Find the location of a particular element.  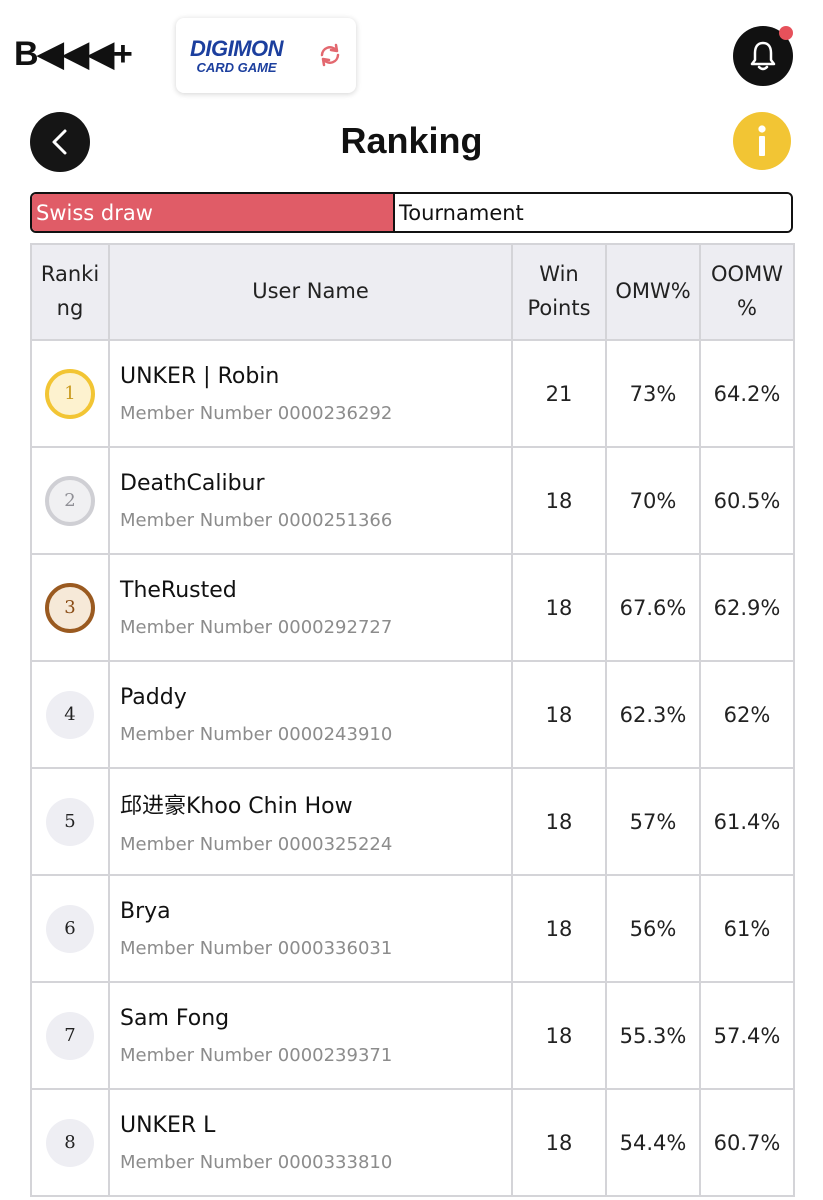

bell-icon is located at coordinates (763, 56).